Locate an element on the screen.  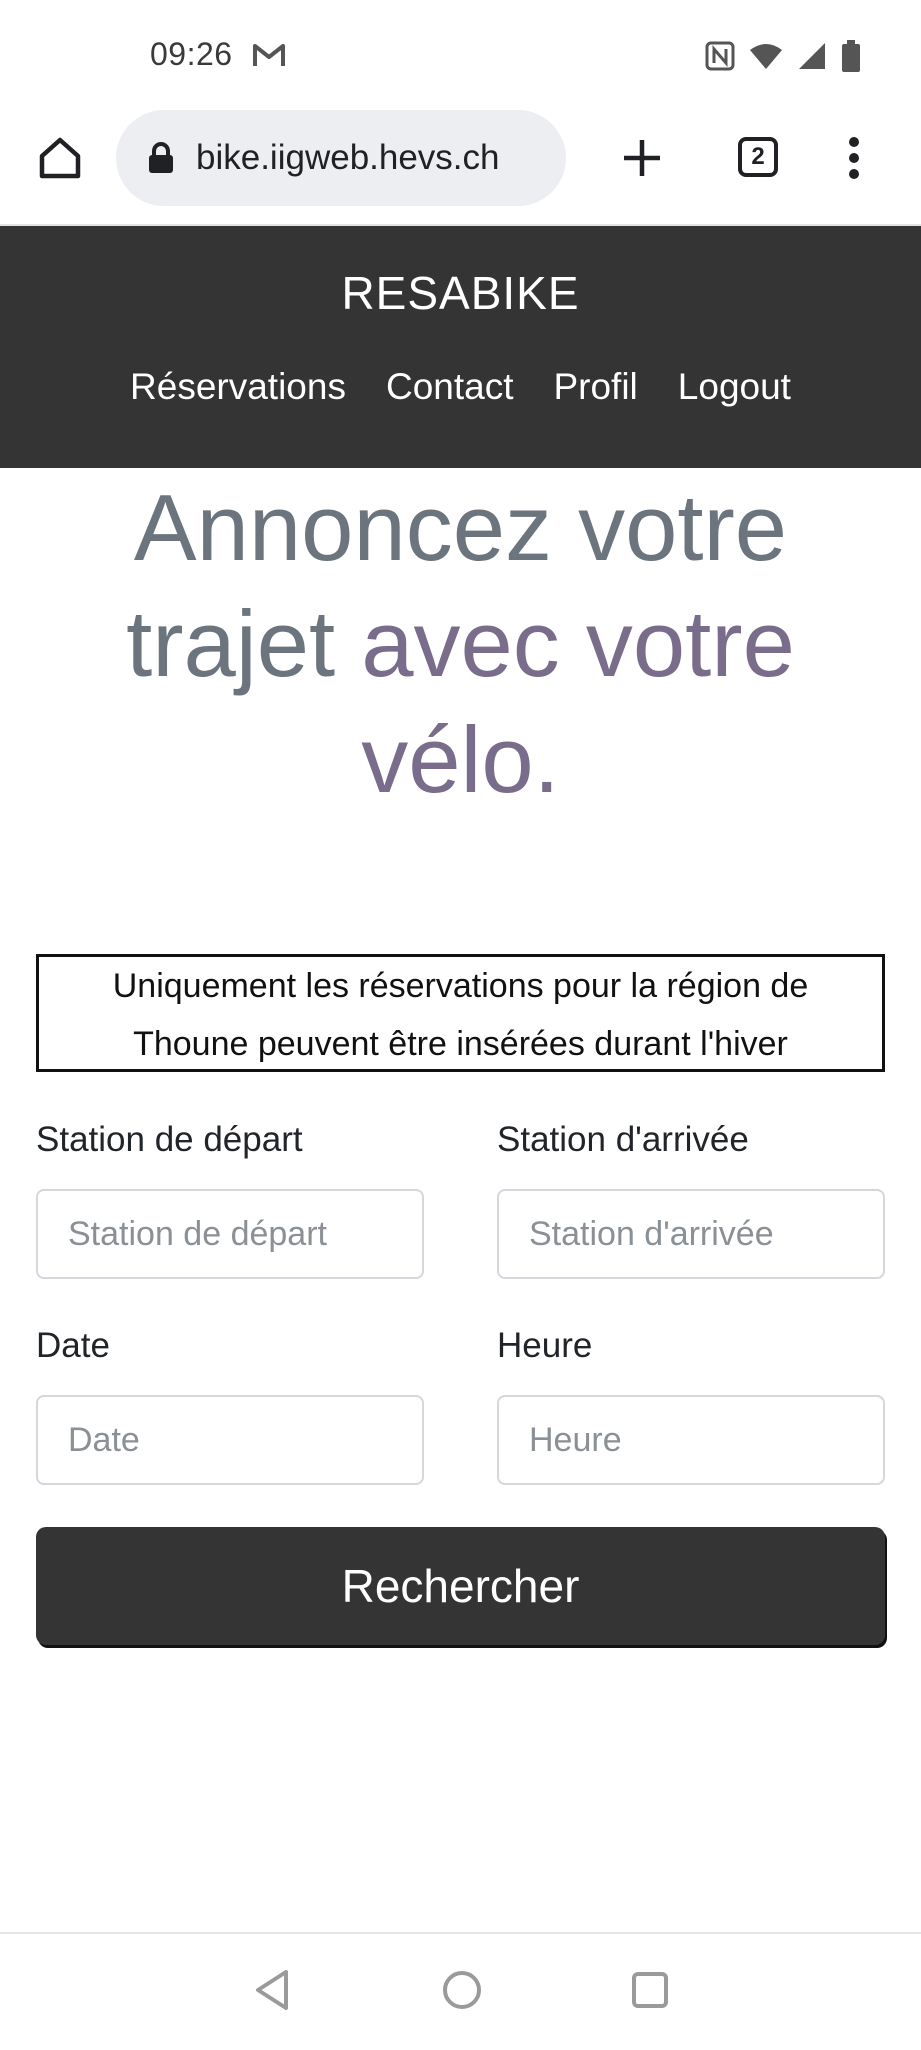
departure-label: Station de départ is located at coordinates (169, 1139).